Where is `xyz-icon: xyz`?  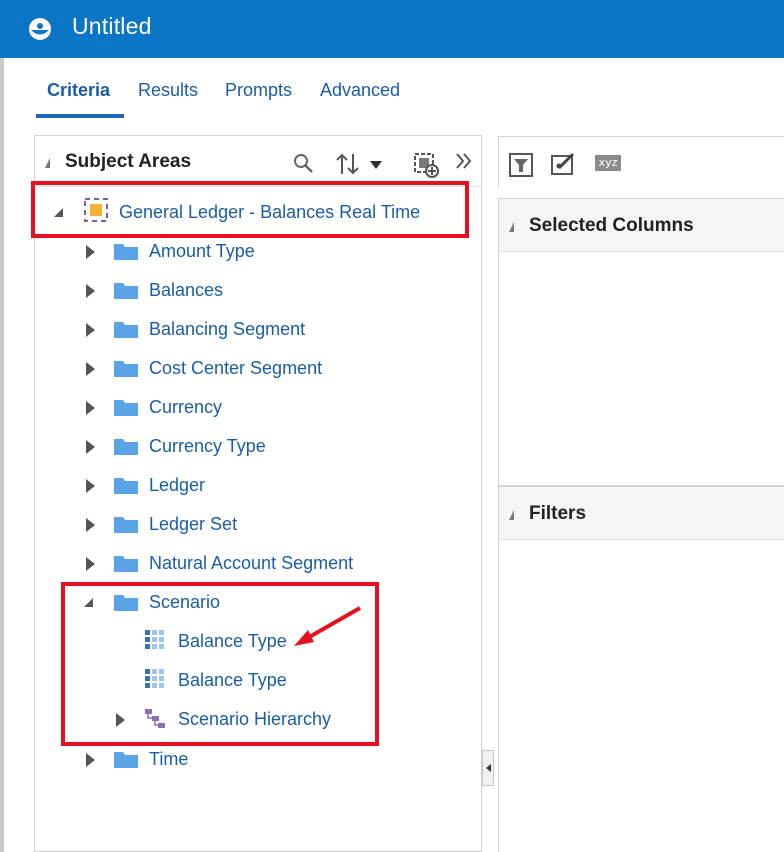 xyz-icon: xyz is located at coordinates (608, 163).